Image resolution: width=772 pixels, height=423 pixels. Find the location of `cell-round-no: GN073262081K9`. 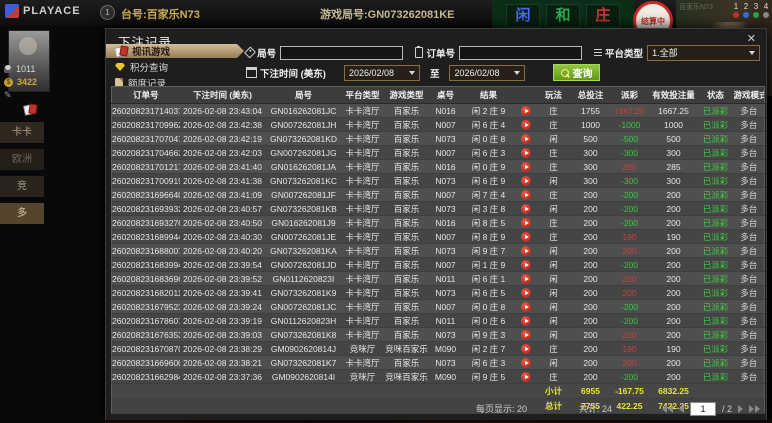

cell-round-no: GN073262081K9 is located at coordinates (303, 292).